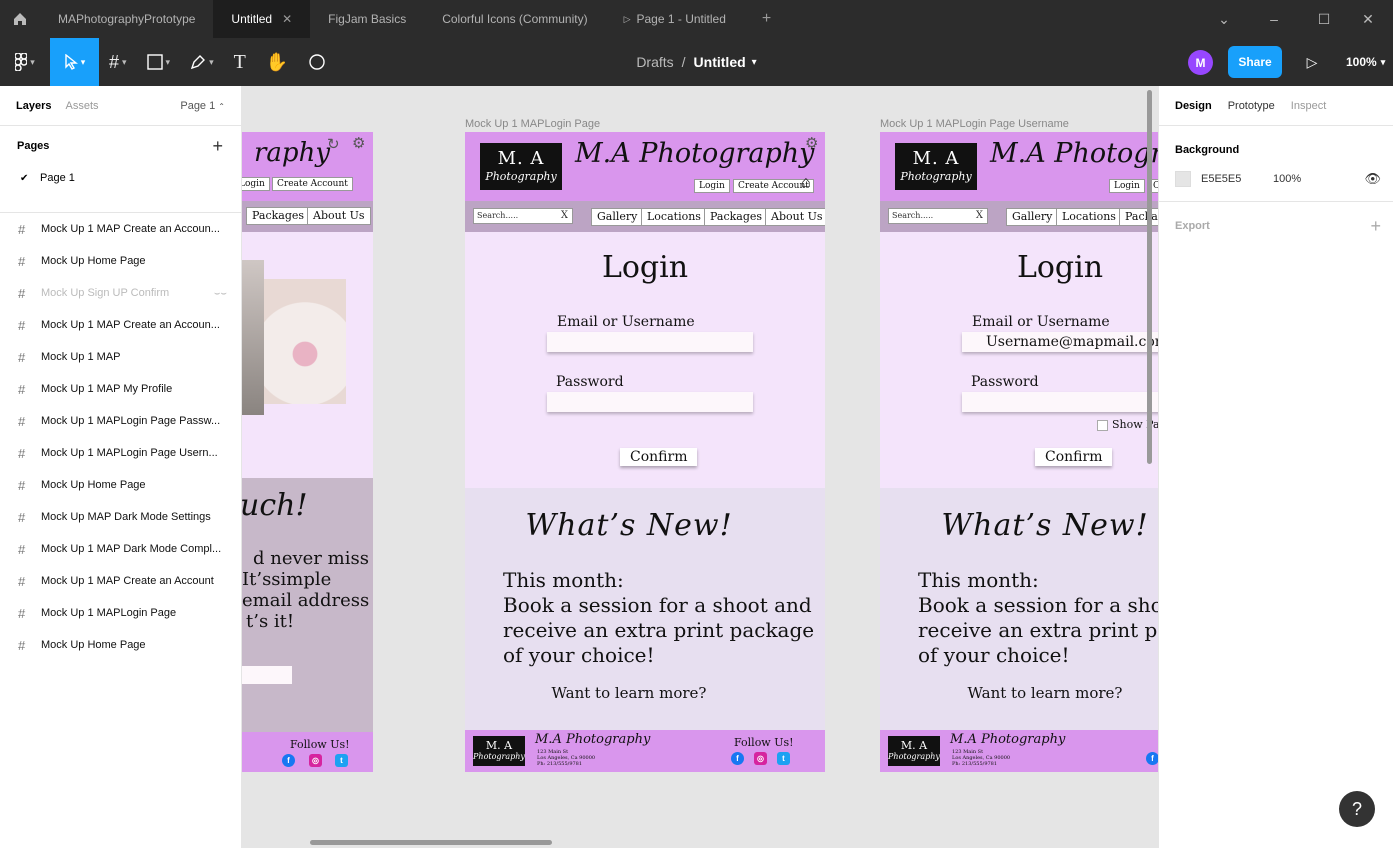 This screenshot has width=1393, height=848. Describe the element at coordinates (675, 19) in the screenshot. I see `tab-page1-untitled: ▷ Page 1 - Untitled` at that location.